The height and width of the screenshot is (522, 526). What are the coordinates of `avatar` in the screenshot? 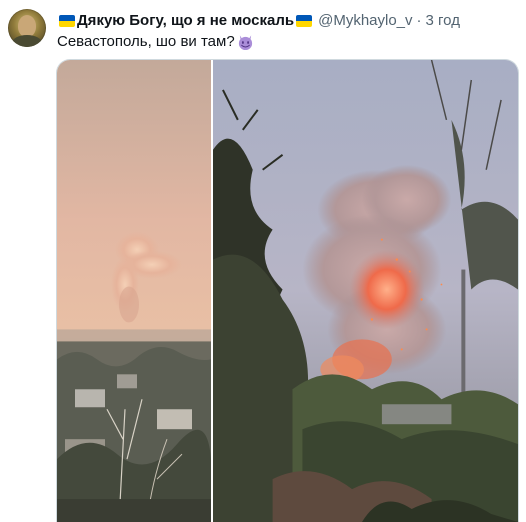 It's located at (27, 28).